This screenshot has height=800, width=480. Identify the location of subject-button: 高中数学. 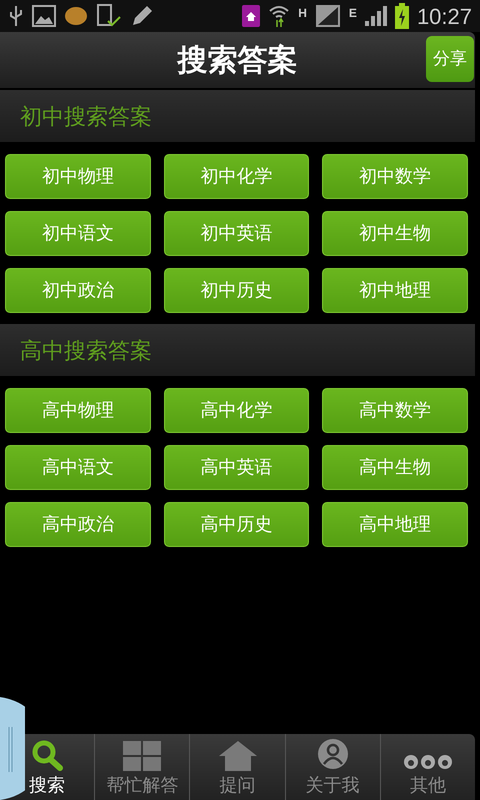
(395, 410).